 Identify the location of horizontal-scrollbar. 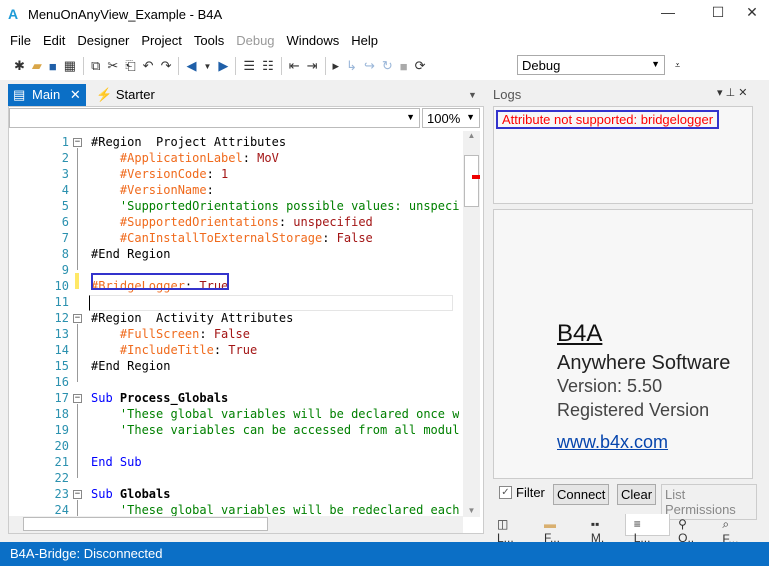
(236, 524).